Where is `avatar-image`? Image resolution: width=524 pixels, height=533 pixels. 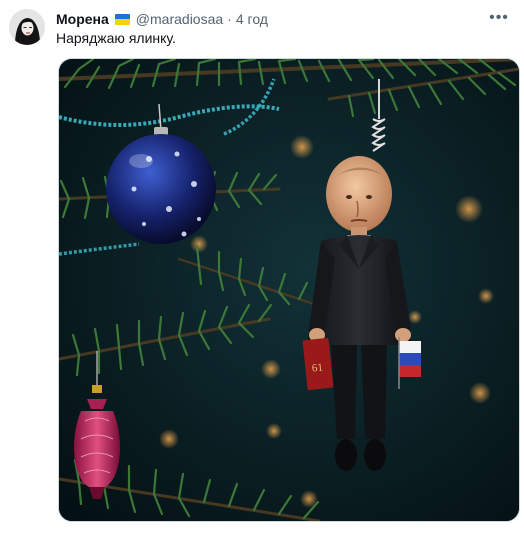 avatar-image is located at coordinates (27, 27).